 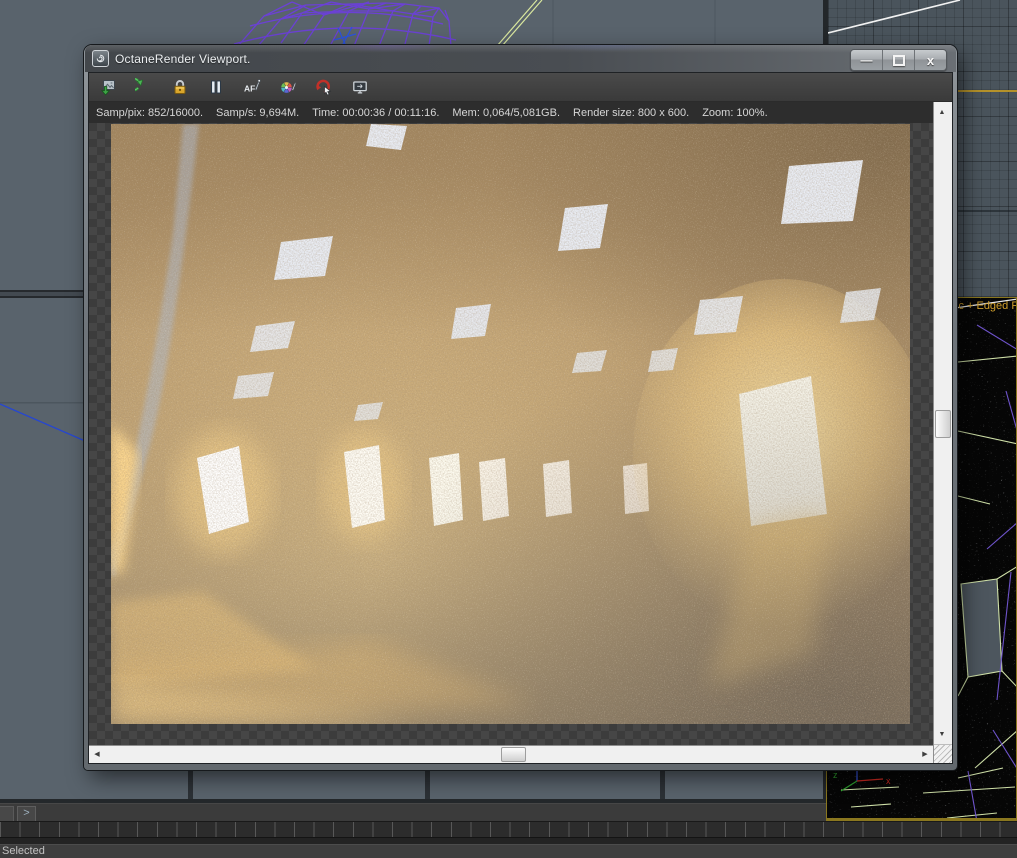 I want to click on svg-text: AF, so click(x=249, y=89).